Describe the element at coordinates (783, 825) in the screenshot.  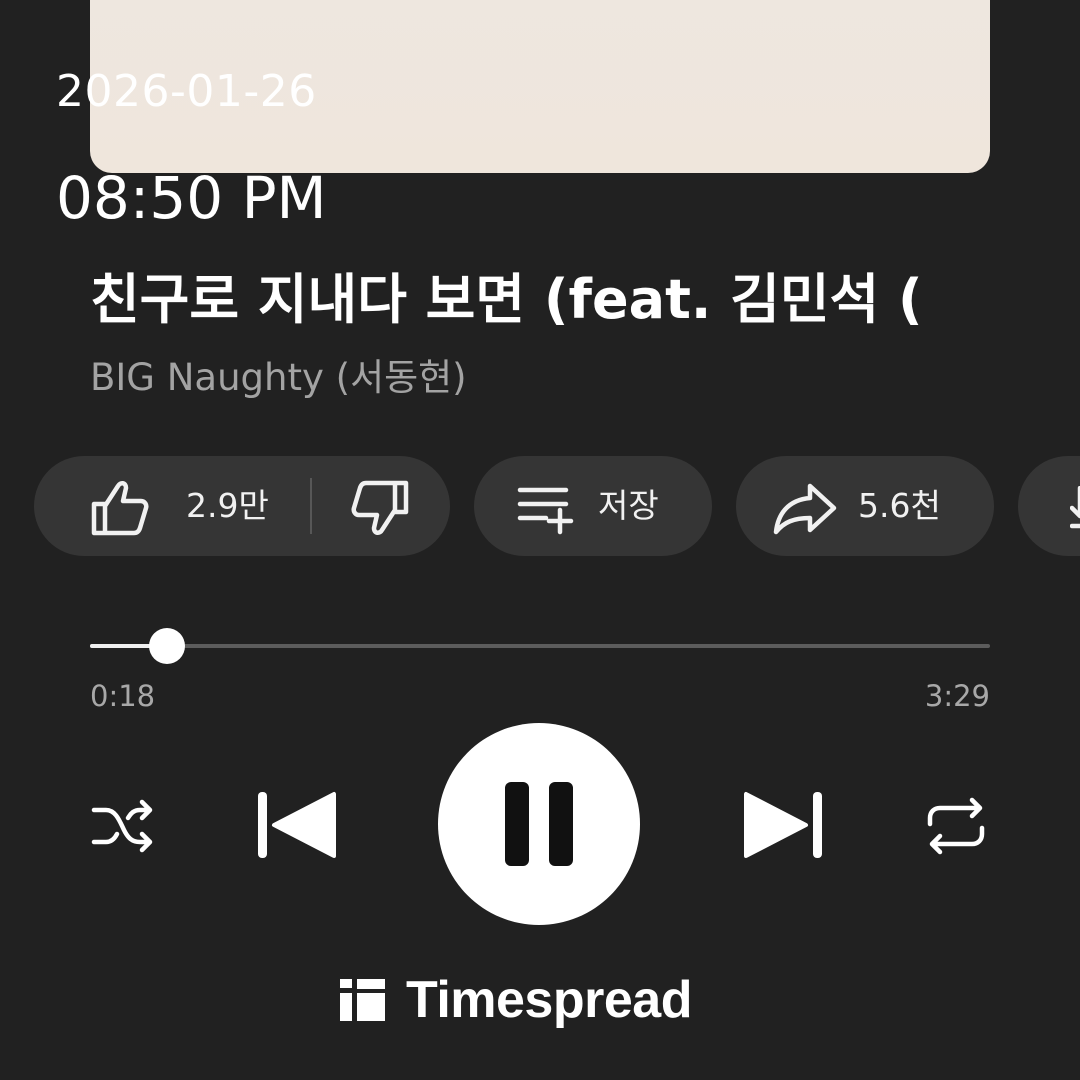
I see `skip-next-icon` at that location.